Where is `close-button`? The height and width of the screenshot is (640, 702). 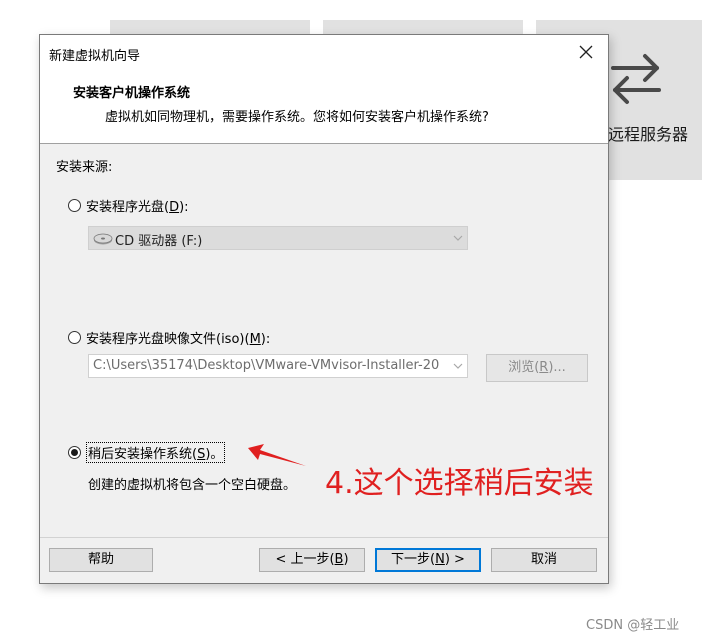
close-button is located at coordinates (586, 52).